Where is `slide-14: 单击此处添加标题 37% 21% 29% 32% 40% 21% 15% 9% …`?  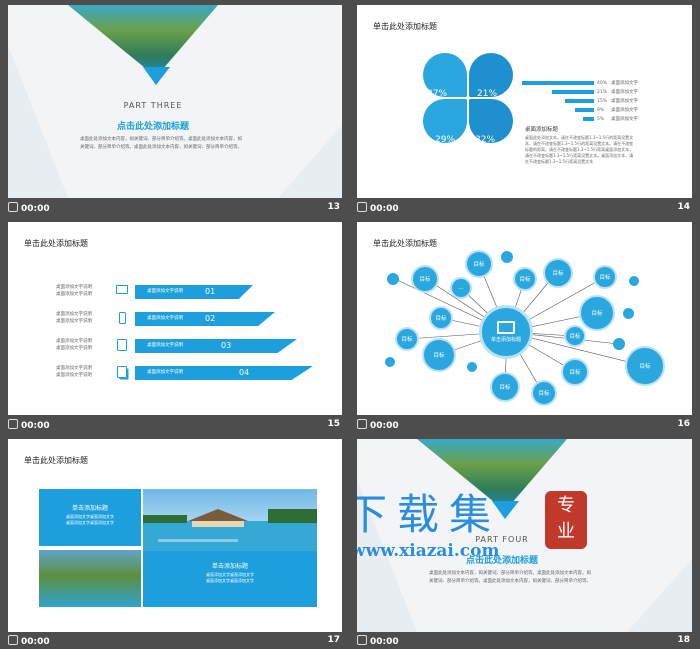
slide-14: 单击此处添加标题 37% 21% 29% 32% 40% 21% 15% 9% … is located at coordinates (524, 101).